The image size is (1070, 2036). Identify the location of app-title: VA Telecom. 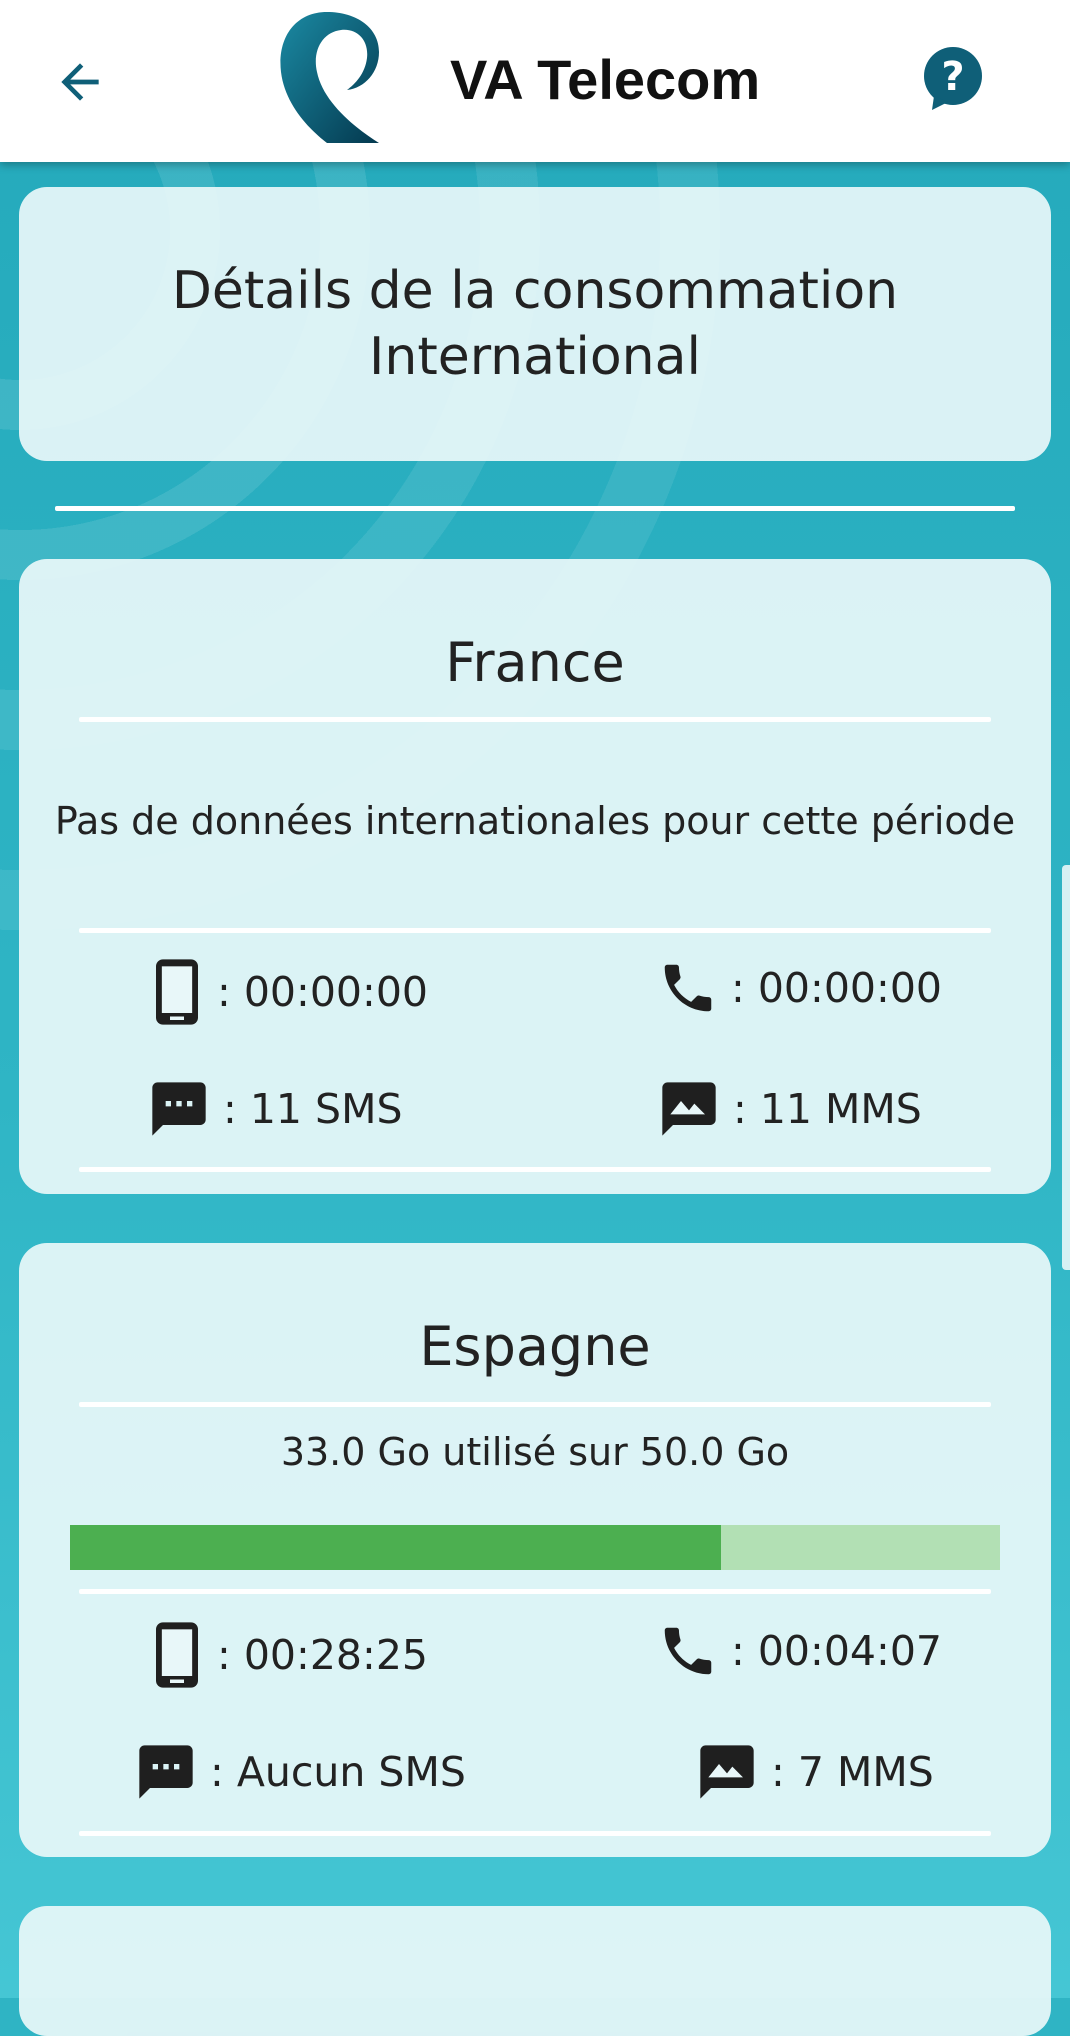
(605, 79).